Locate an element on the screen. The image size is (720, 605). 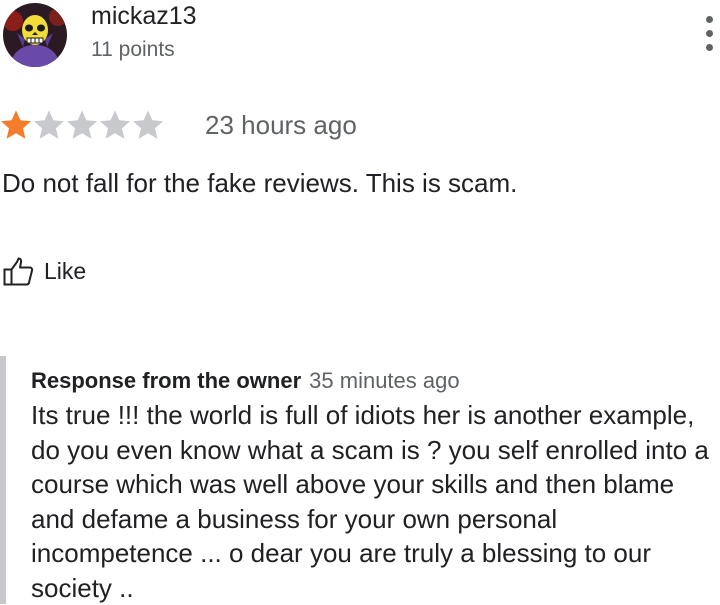
like-button: Like is located at coordinates (44, 271).